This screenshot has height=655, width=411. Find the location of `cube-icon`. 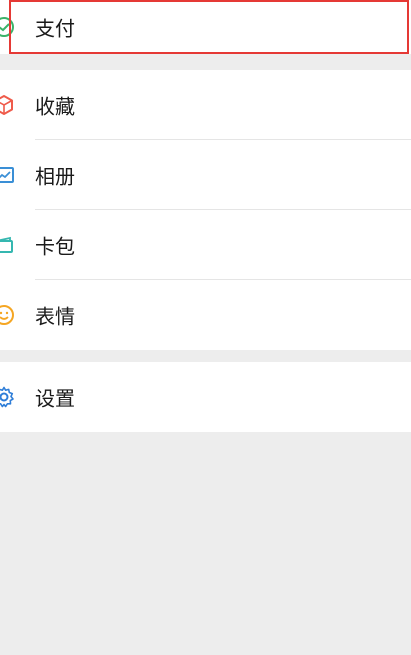

cube-icon is located at coordinates (8, 105).